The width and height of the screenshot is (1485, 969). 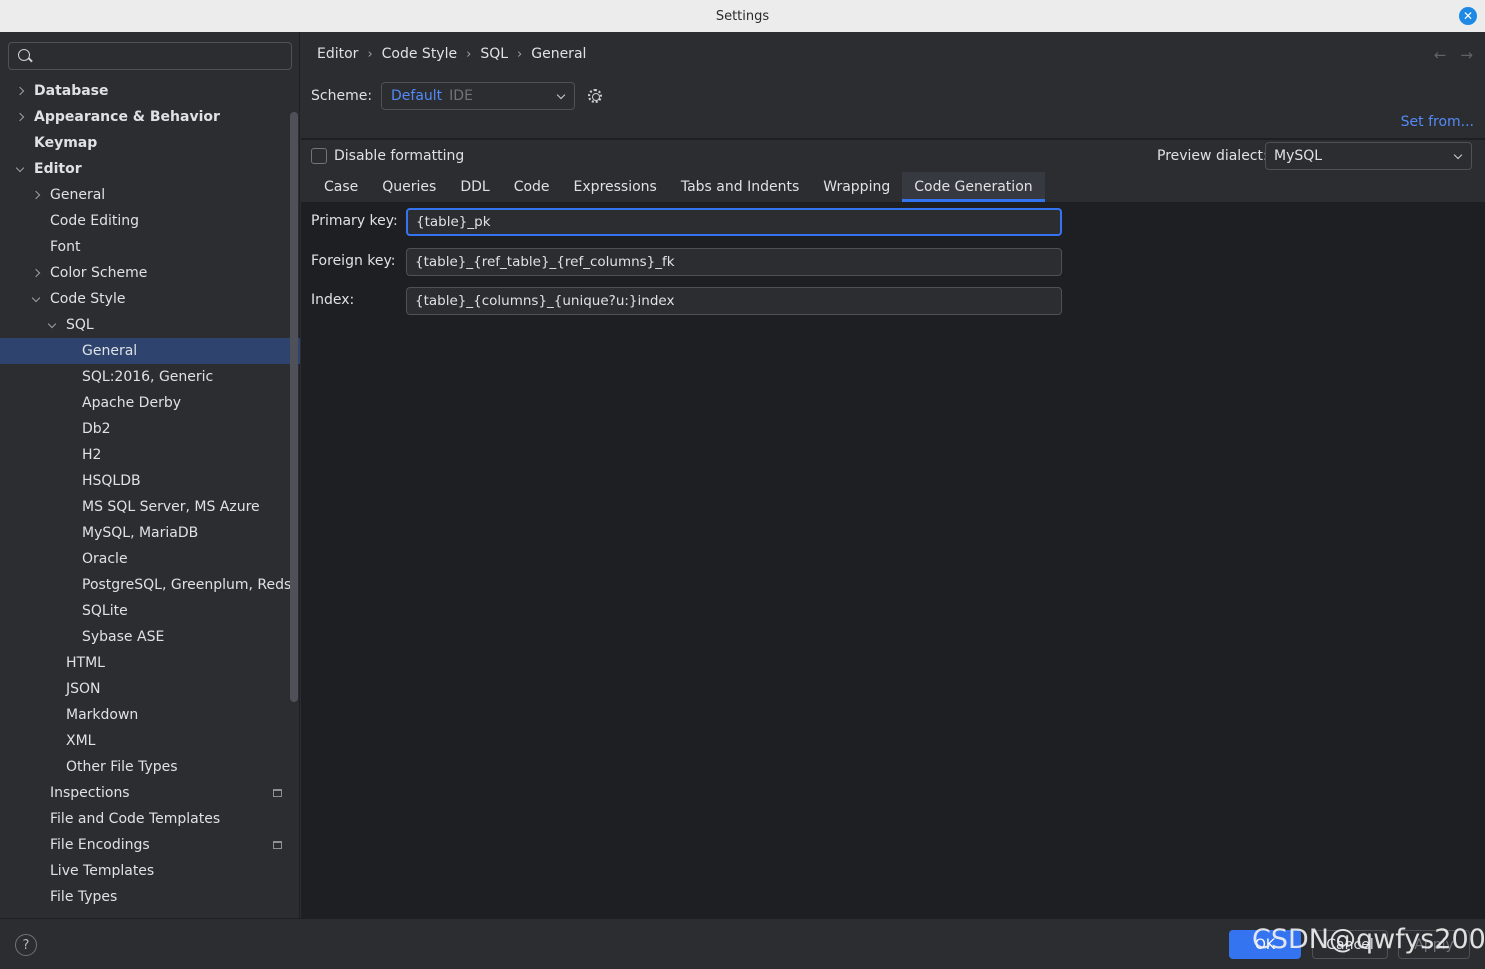 What do you see at coordinates (150, 325) in the screenshot?
I see `sidebar-item: SQL` at bounding box center [150, 325].